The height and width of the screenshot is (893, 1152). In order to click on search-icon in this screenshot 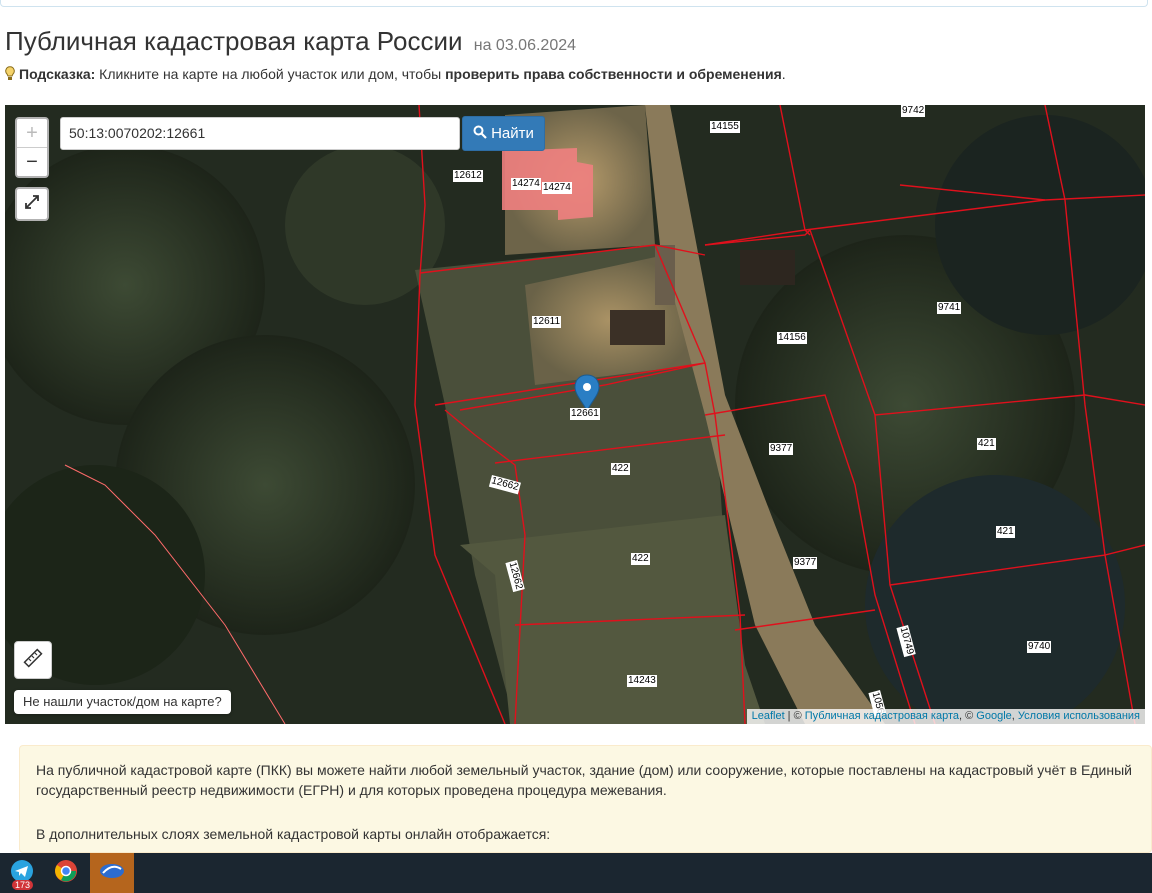, I will do `click(480, 134)`.